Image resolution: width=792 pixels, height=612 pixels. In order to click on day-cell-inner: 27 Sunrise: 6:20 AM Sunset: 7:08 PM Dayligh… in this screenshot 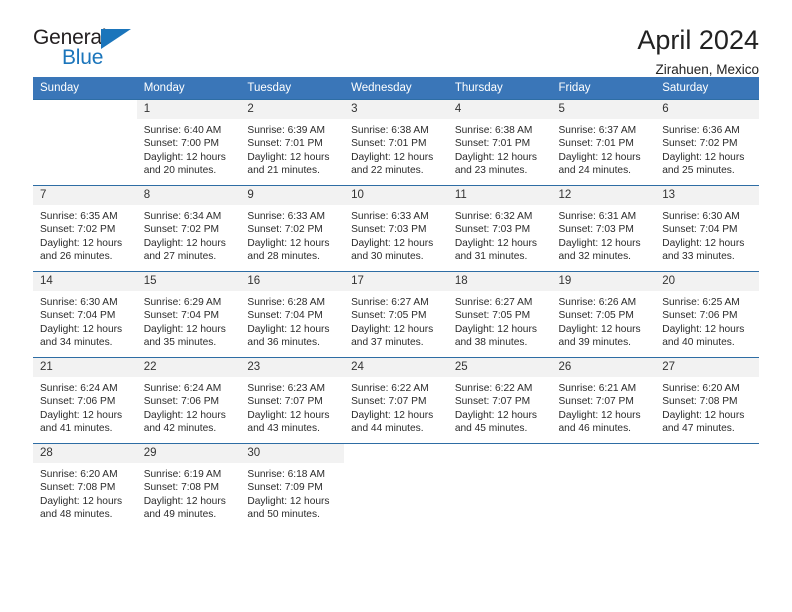, I will do `click(707, 396)`.